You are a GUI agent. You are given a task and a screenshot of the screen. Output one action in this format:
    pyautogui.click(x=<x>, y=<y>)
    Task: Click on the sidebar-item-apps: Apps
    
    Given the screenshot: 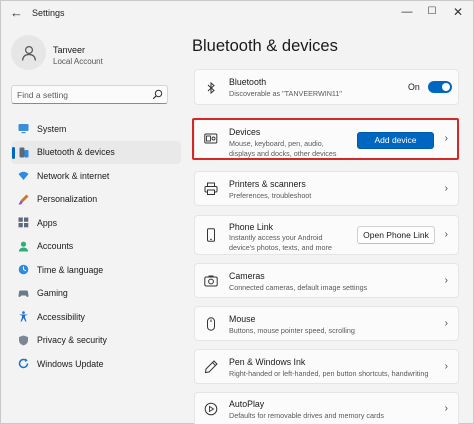 What is the action you would take?
    pyautogui.click(x=96, y=223)
    